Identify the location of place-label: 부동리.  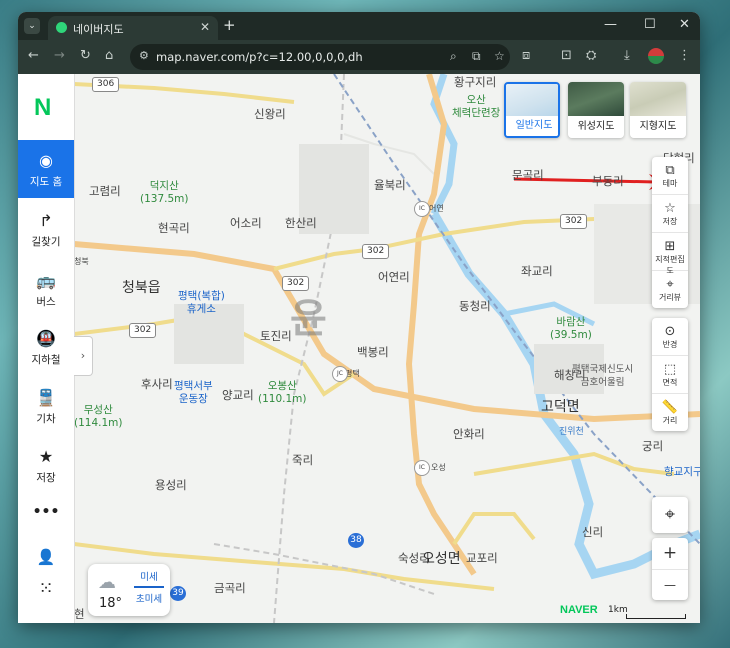
(608, 181).